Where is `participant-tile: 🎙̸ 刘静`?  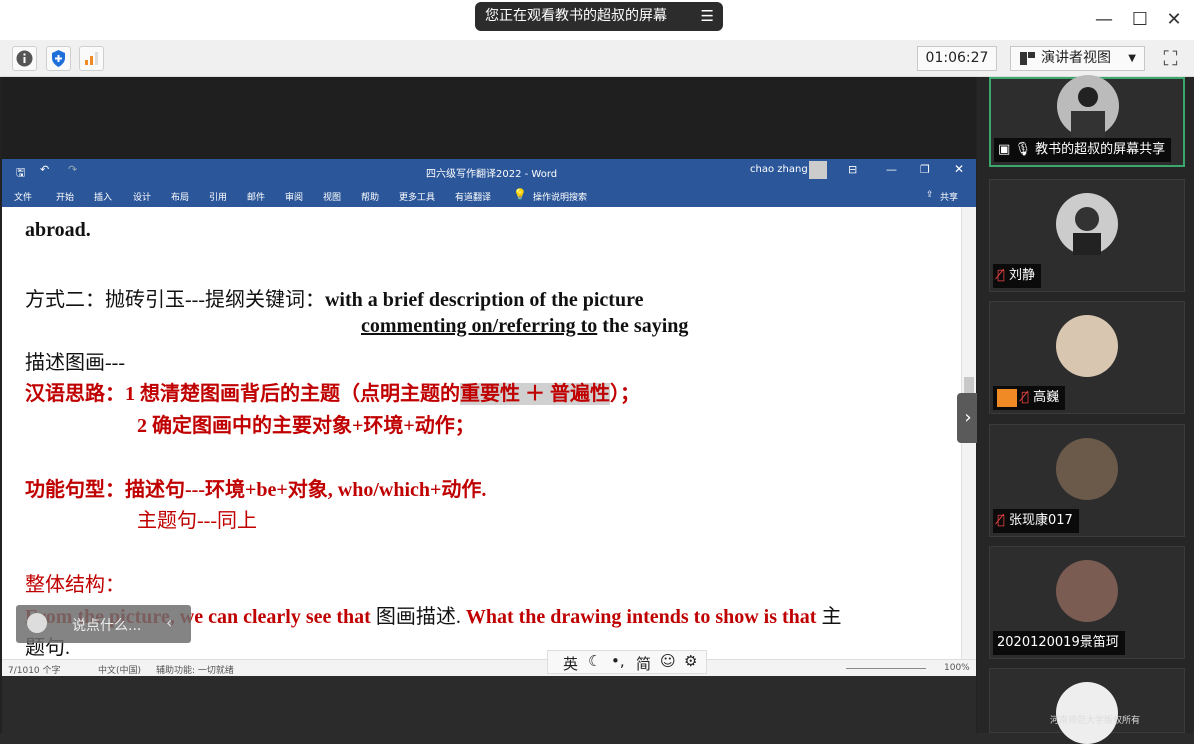 participant-tile: 🎙̸ 刘静 is located at coordinates (1087, 235).